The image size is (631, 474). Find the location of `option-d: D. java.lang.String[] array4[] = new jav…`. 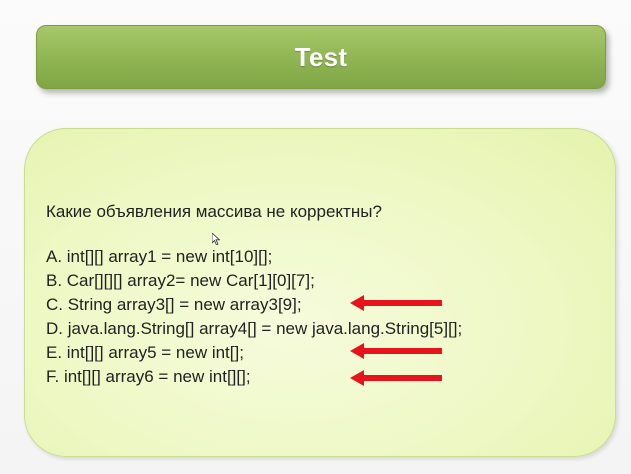

option-d: D. java.lang.String[] array4[] = new jav… is located at coordinates (254, 328).